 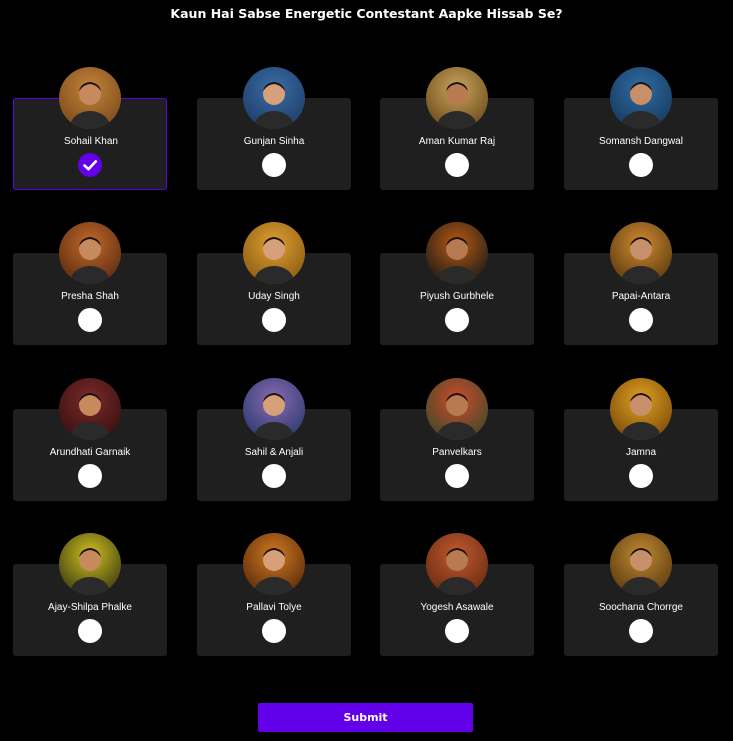 I want to click on contestant-card: Arundhati Garnaik, so click(x=90, y=439).